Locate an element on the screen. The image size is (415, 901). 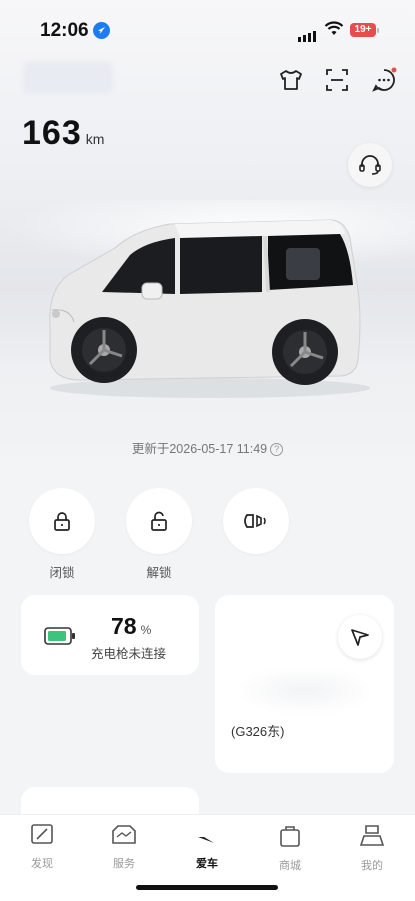
lock-control: 闭锁 is located at coordinates (62, 534).